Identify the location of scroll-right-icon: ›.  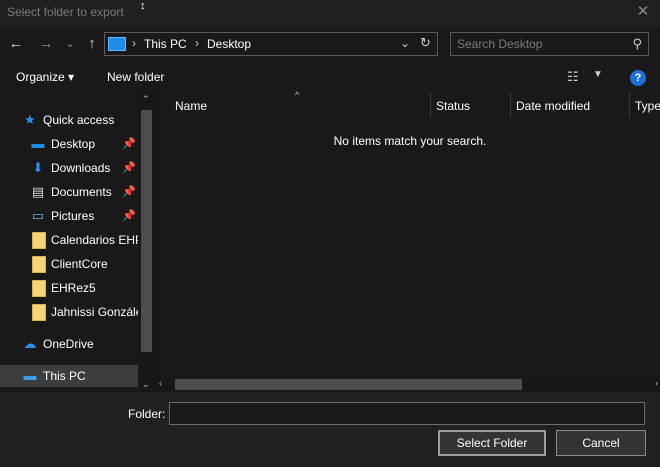
(656, 383).